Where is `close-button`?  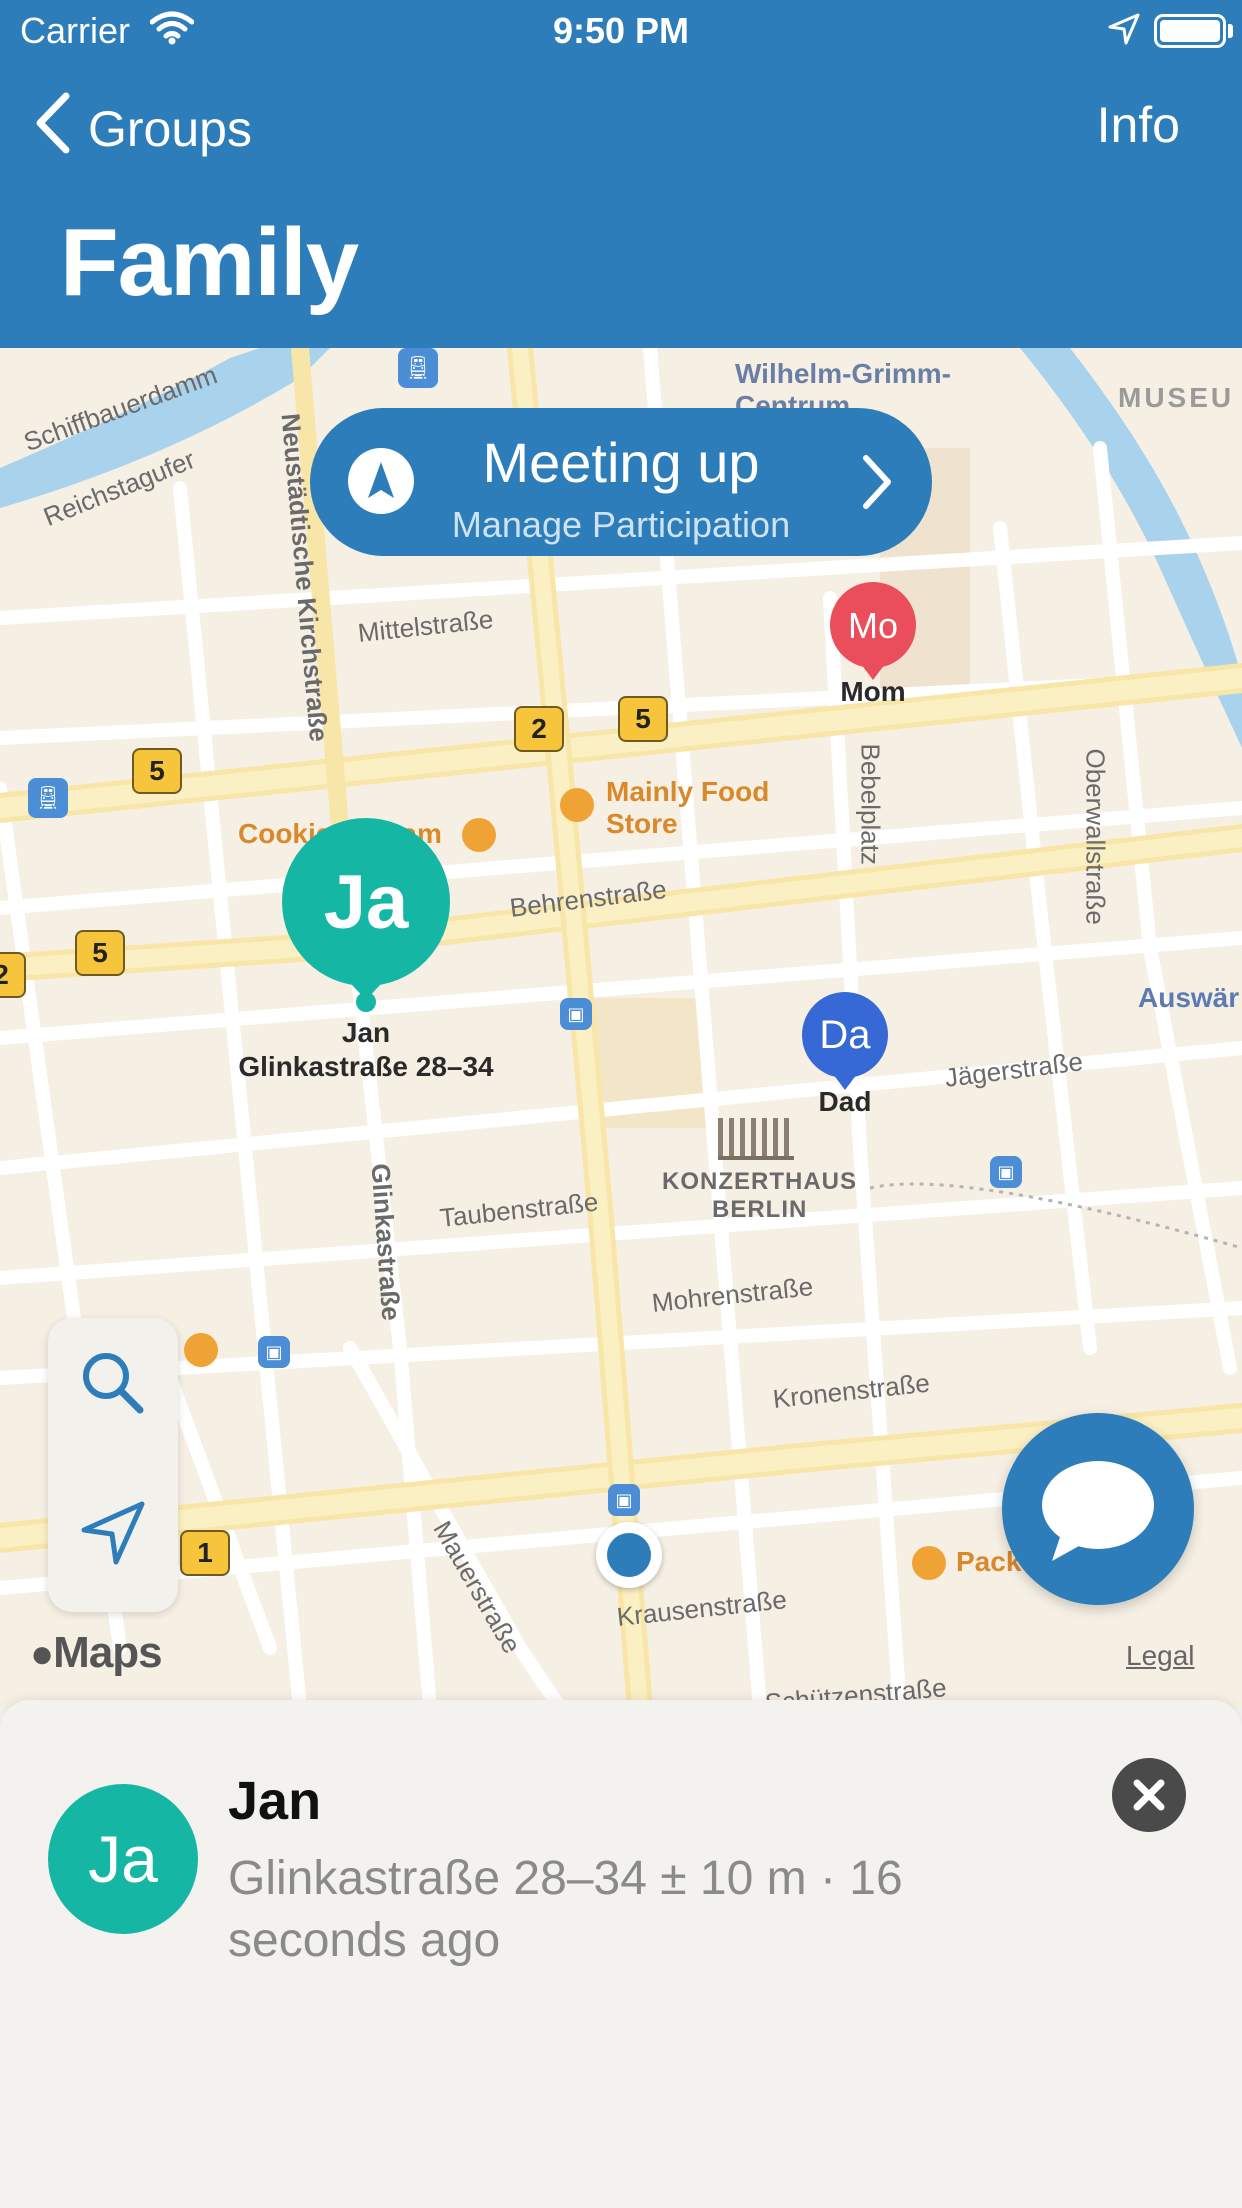
close-button is located at coordinates (1149, 1795).